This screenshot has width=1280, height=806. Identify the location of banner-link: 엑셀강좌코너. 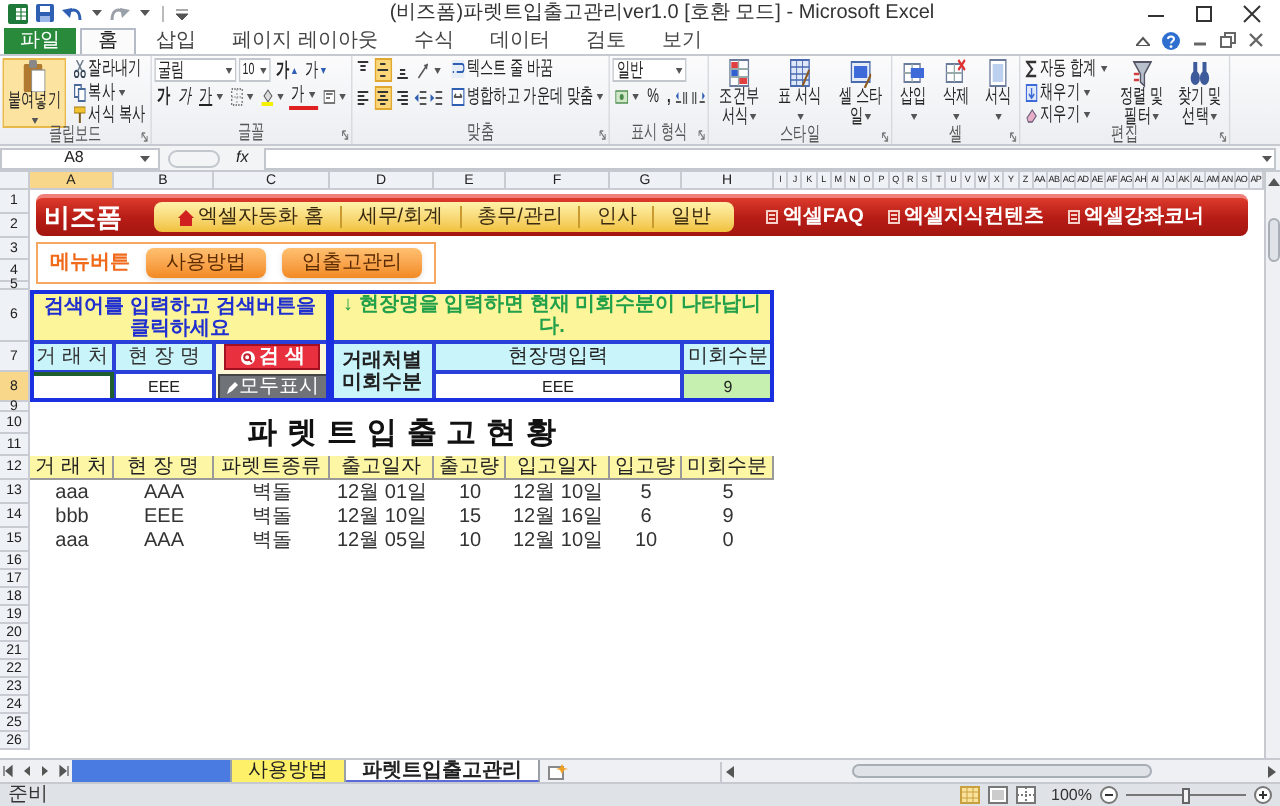
(1135, 217).